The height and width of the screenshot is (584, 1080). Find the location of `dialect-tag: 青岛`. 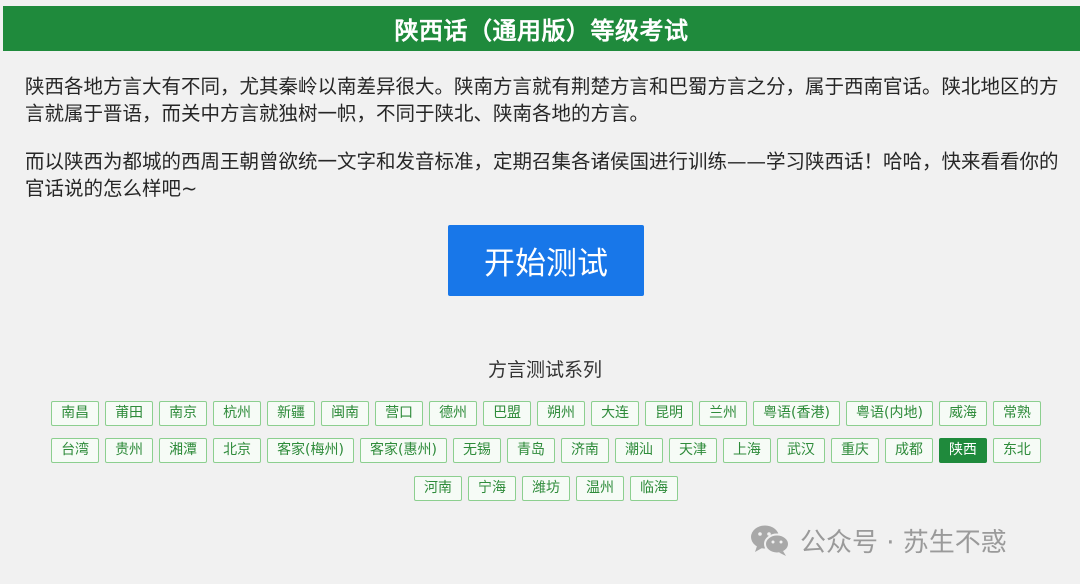

dialect-tag: 青岛 is located at coordinates (530, 450).